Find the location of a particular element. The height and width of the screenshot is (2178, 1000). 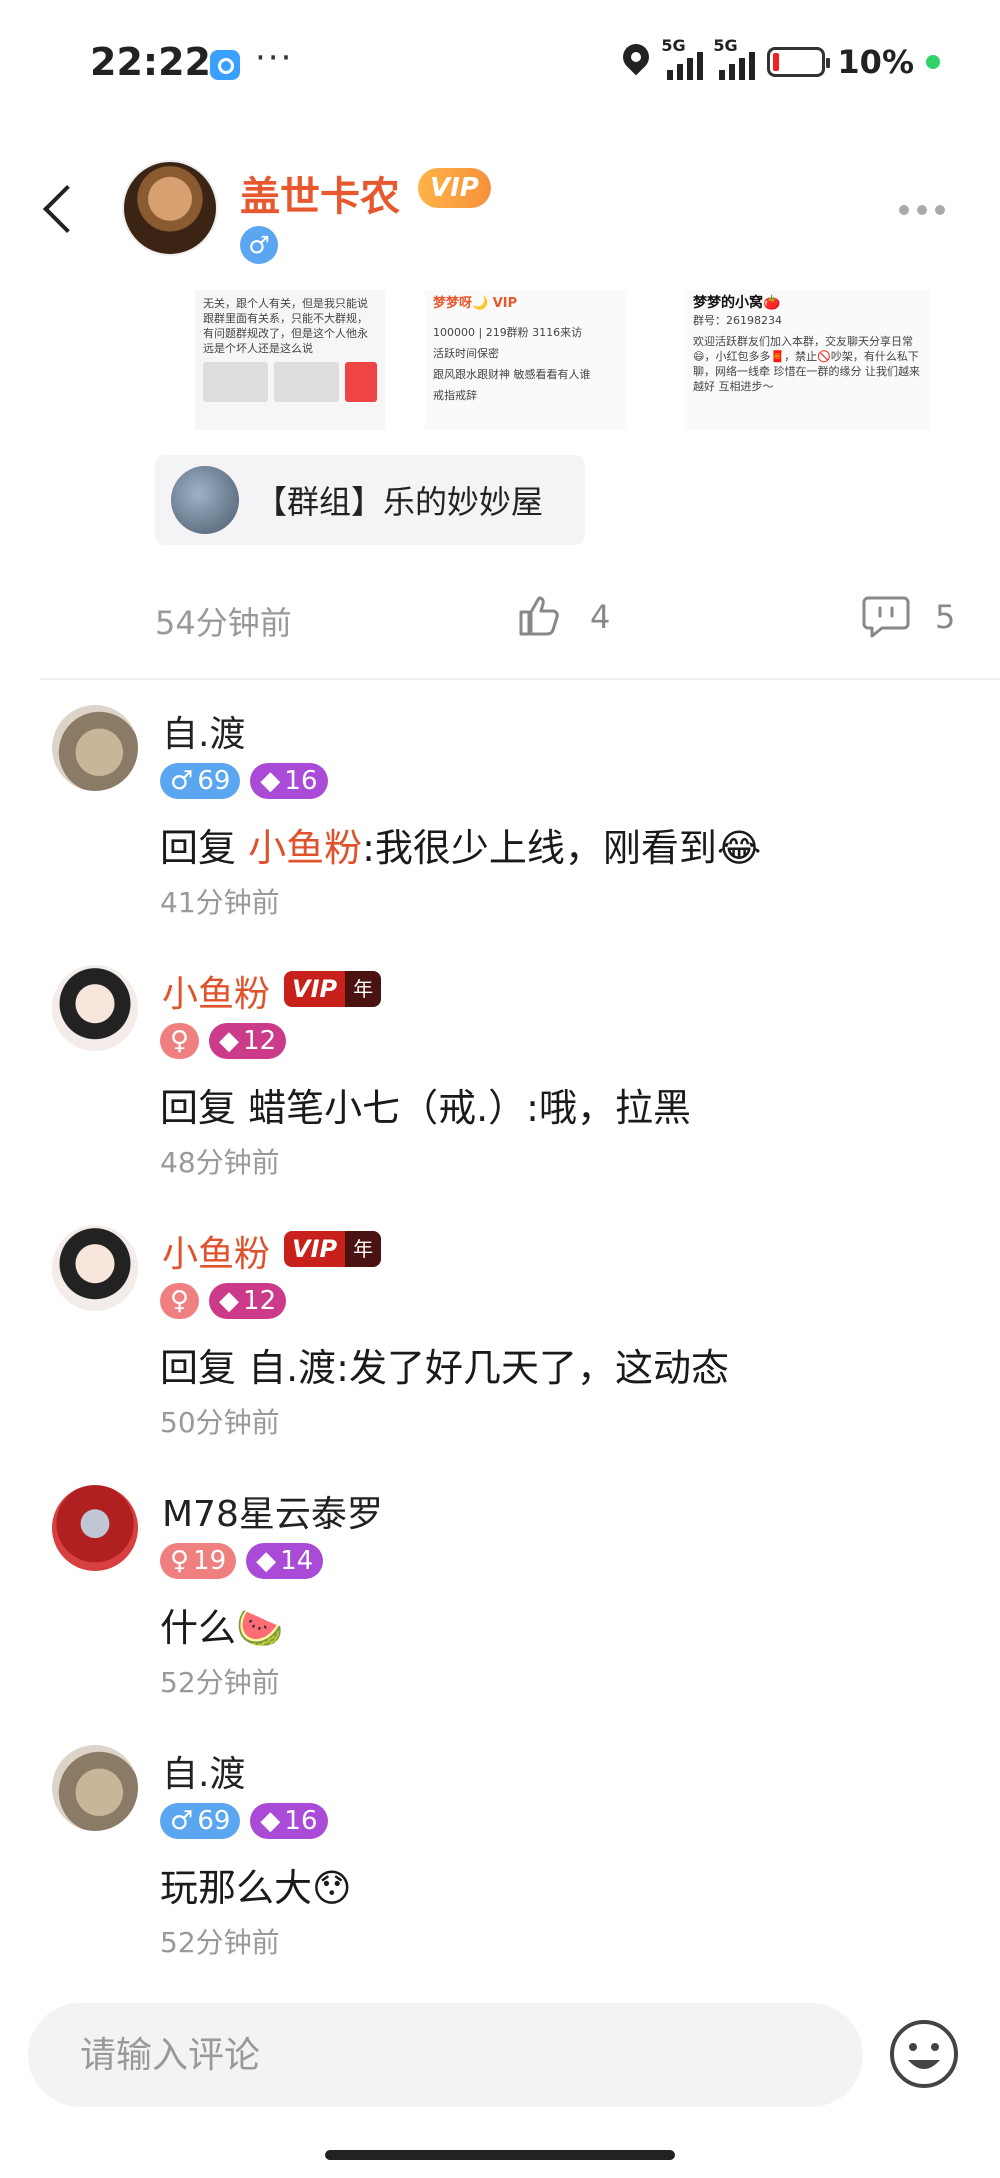

vip-badge: VIP is located at coordinates (454, 188).